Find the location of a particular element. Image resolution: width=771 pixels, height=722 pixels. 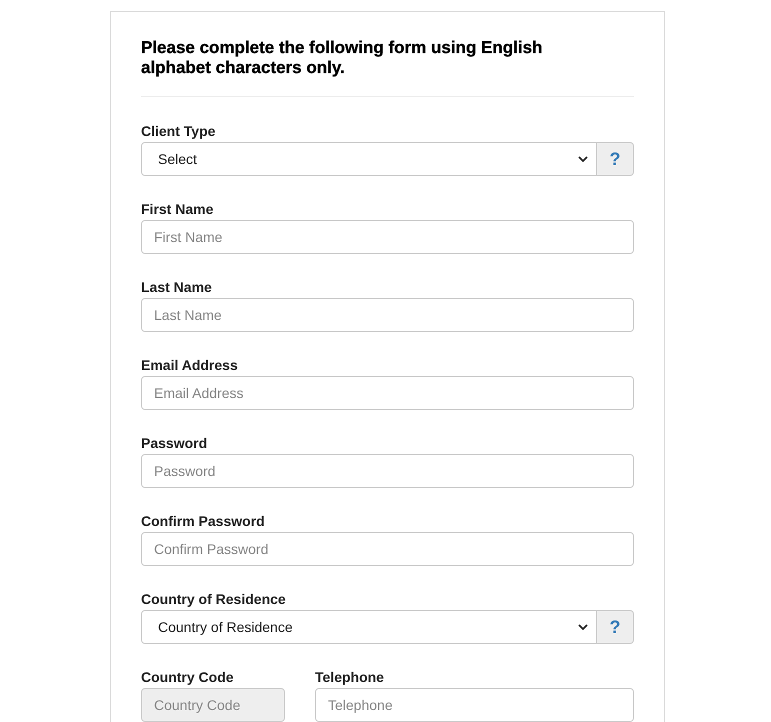

field-label: Confirm Password is located at coordinates (203, 521).